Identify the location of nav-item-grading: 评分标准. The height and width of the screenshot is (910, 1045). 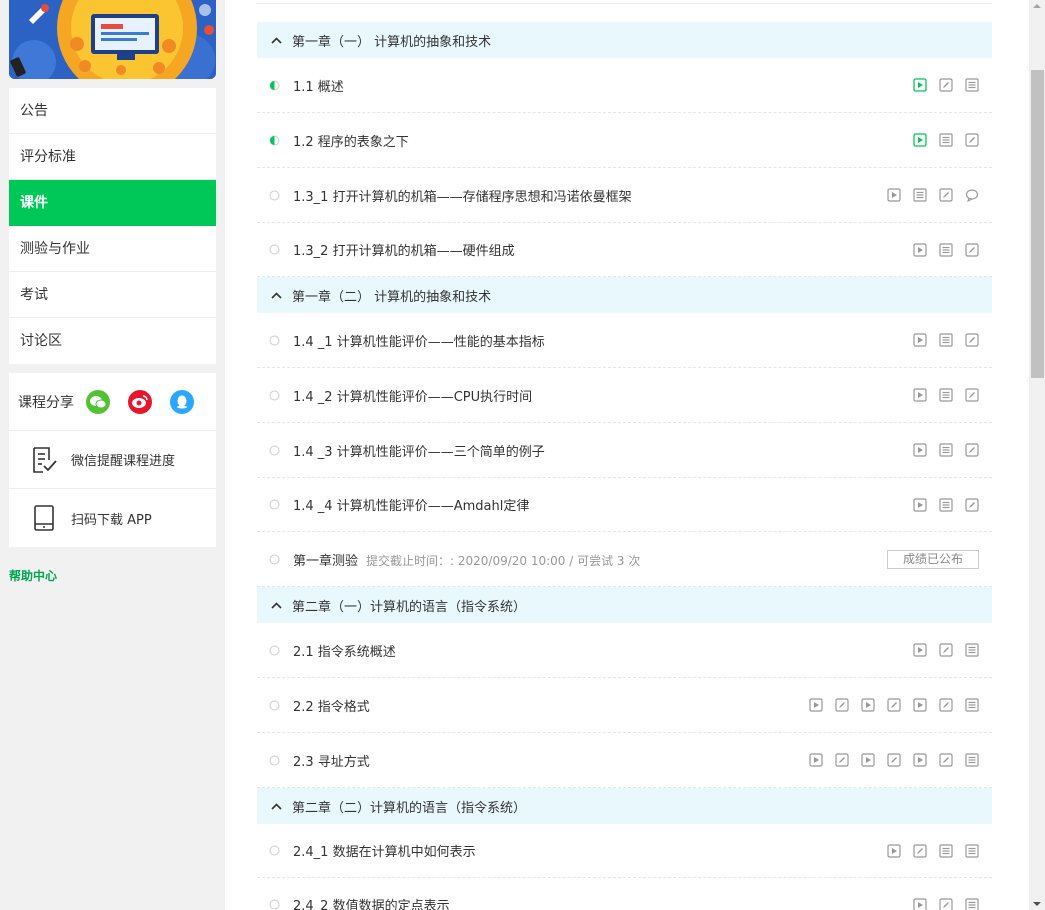
(112, 157).